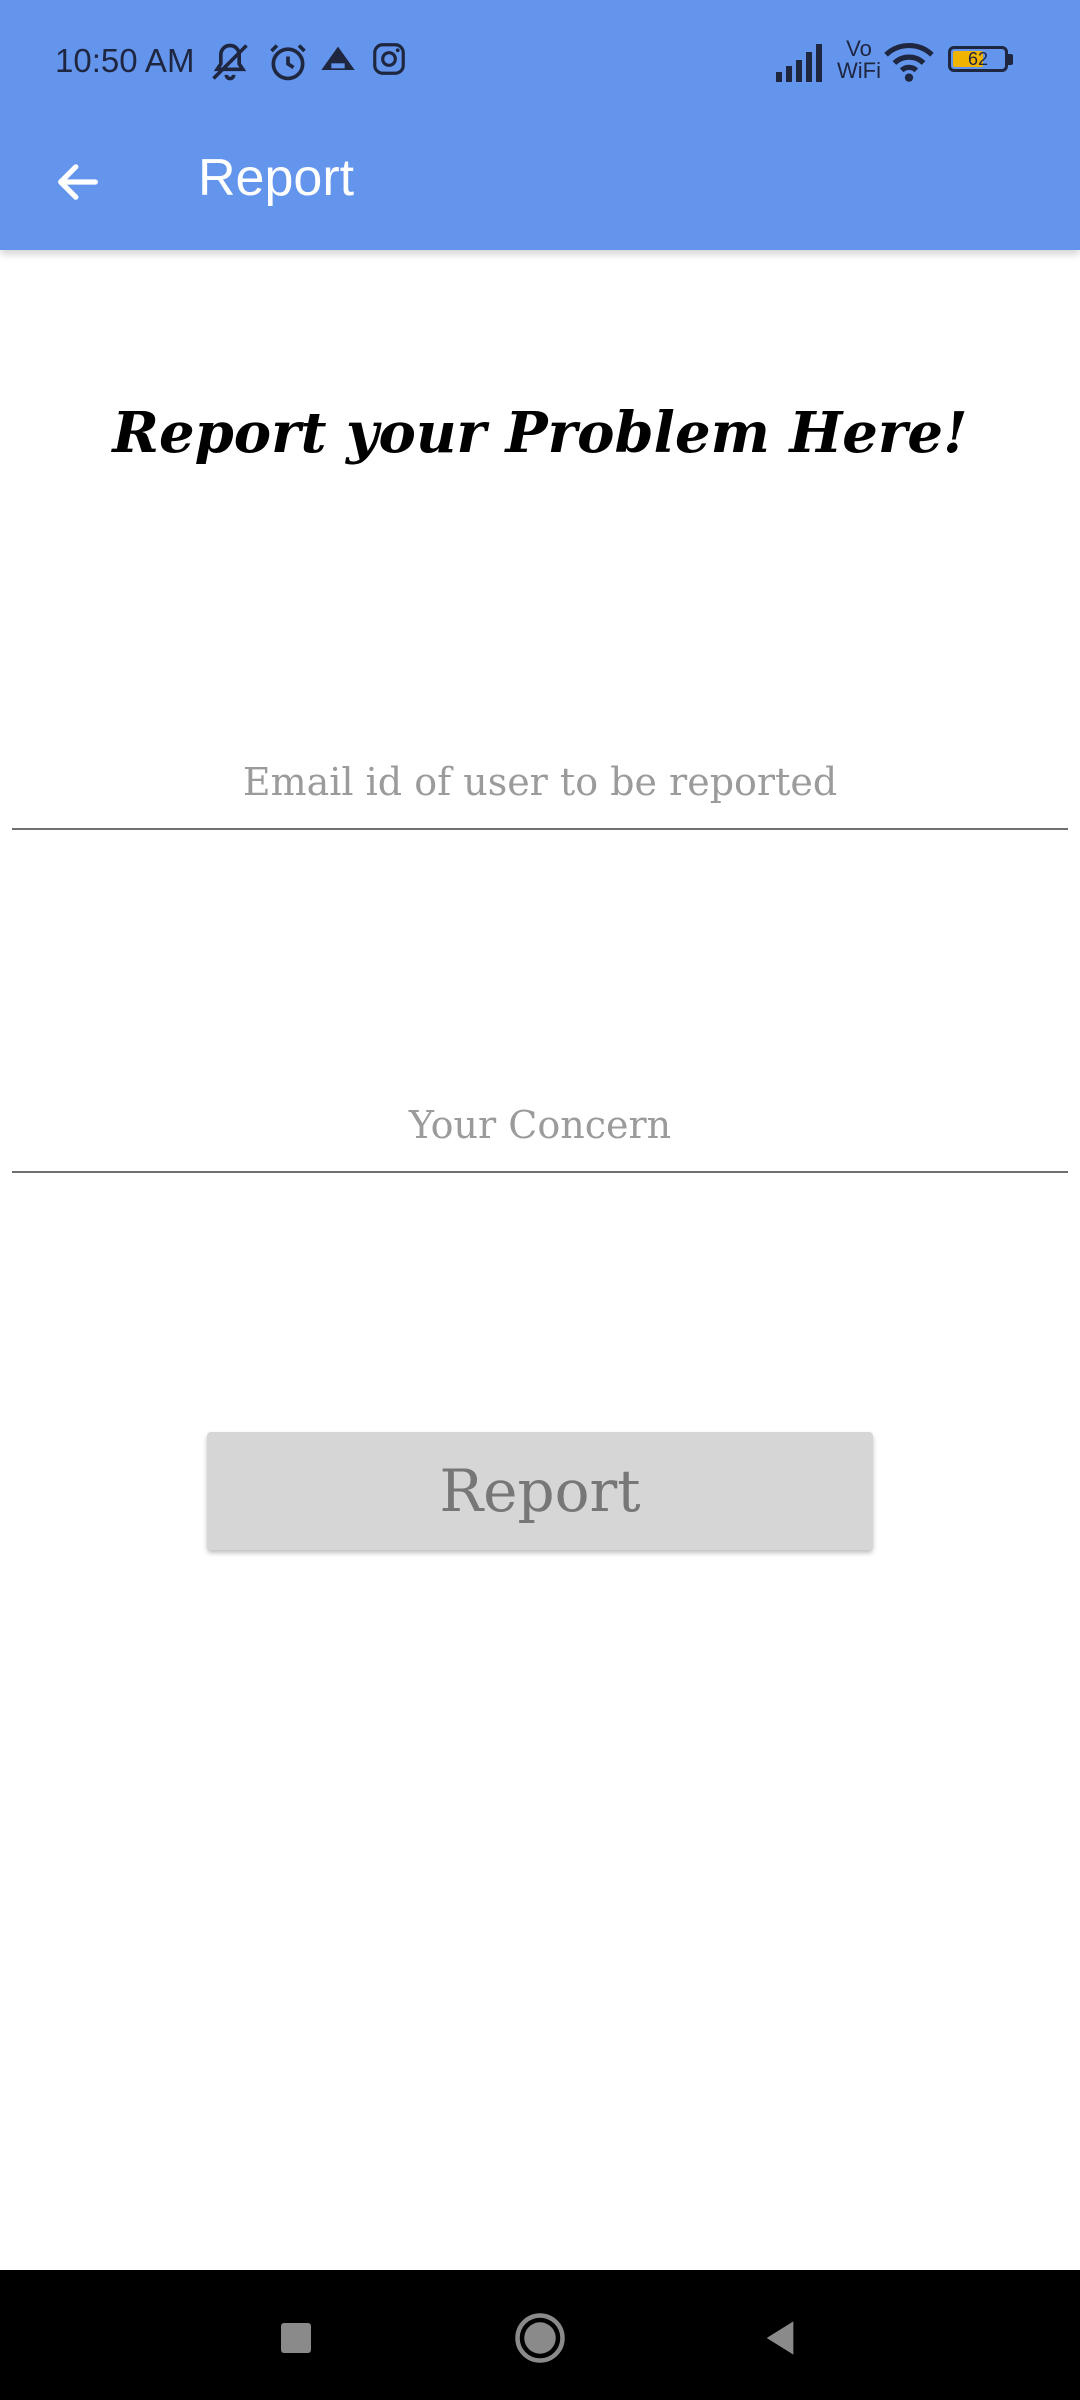 This screenshot has width=1080, height=2400. What do you see at coordinates (338, 62) in the screenshot?
I see `vpn-icon` at bounding box center [338, 62].